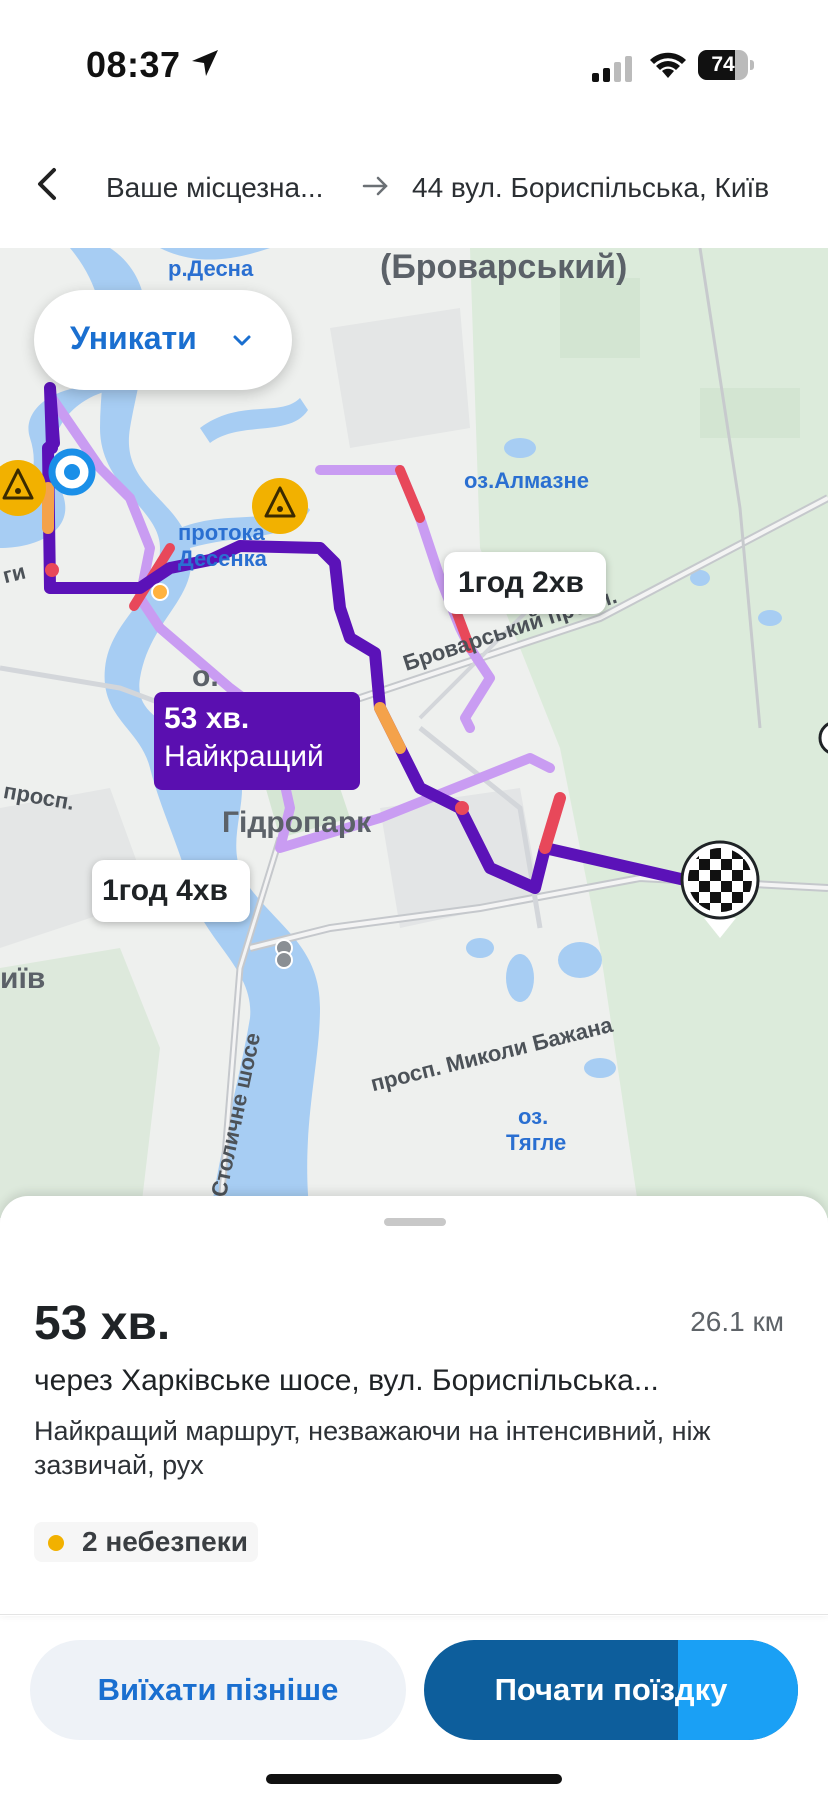  What do you see at coordinates (504, 267) in the screenshot?
I see `district-label: (Броварський)` at bounding box center [504, 267].